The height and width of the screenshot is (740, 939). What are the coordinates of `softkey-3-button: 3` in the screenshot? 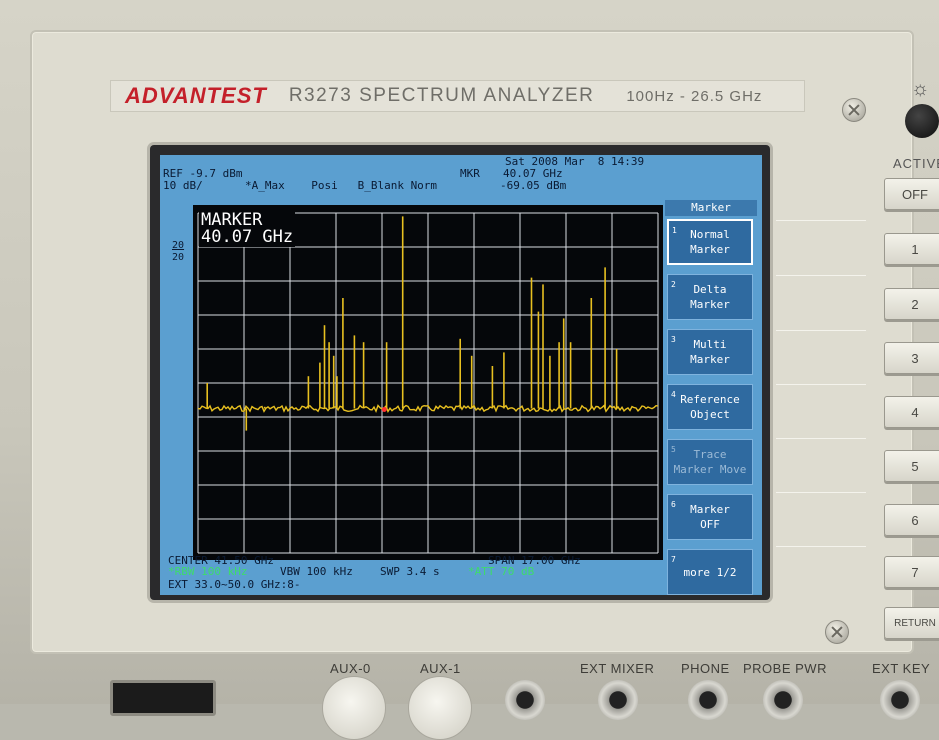 It's located at (911, 358).